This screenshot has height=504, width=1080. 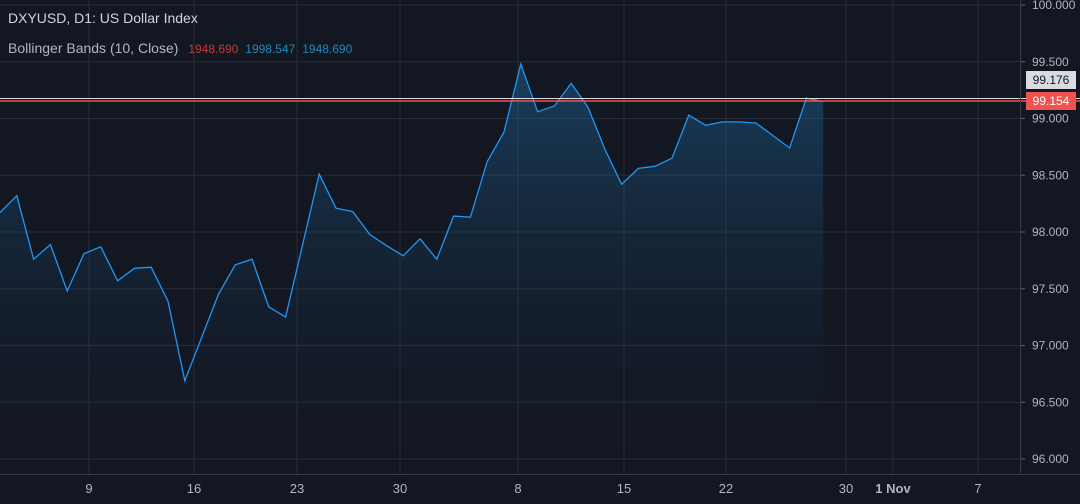 What do you see at coordinates (1050, 175) in the screenshot?
I see `y-tick-label: 98.500` at bounding box center [1050, 175].